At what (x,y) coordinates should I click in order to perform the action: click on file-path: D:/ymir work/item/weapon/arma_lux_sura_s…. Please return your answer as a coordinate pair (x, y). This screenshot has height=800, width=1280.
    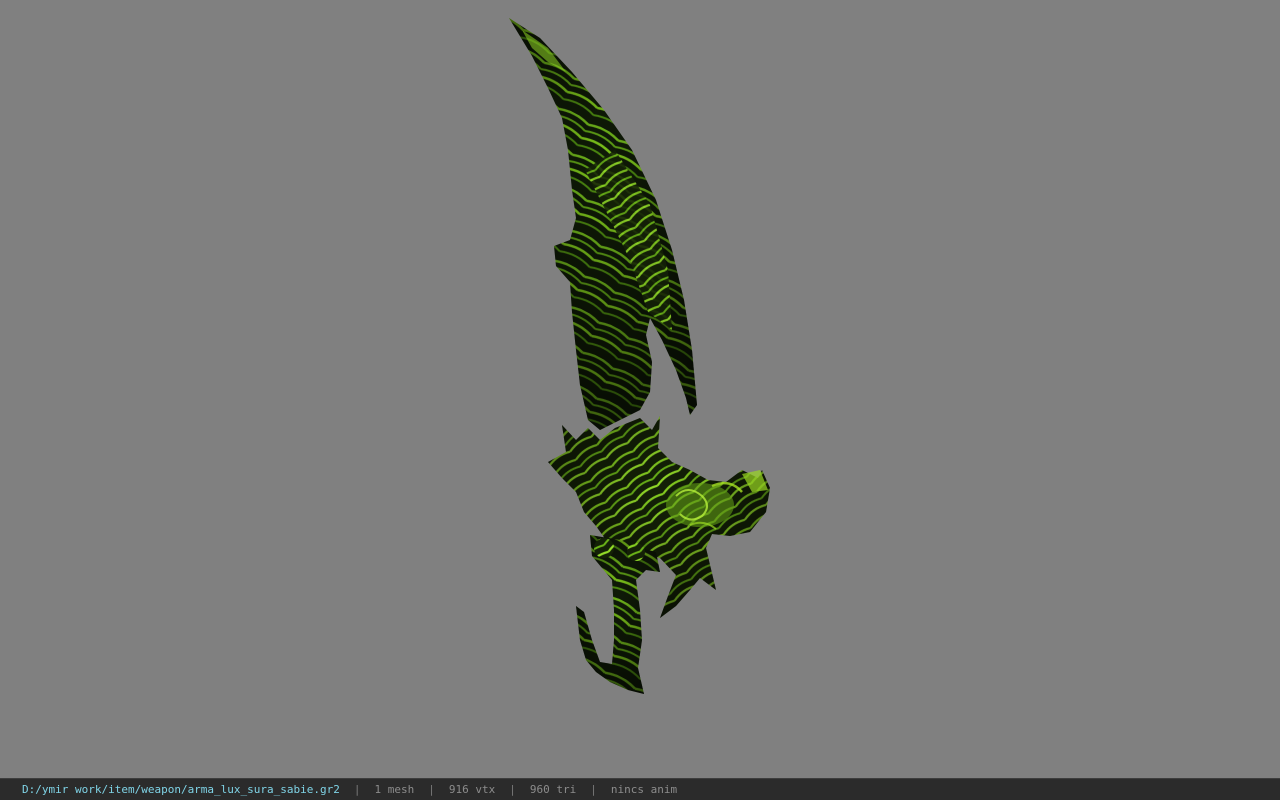
    Looking at the image, I should click on (181, 789).